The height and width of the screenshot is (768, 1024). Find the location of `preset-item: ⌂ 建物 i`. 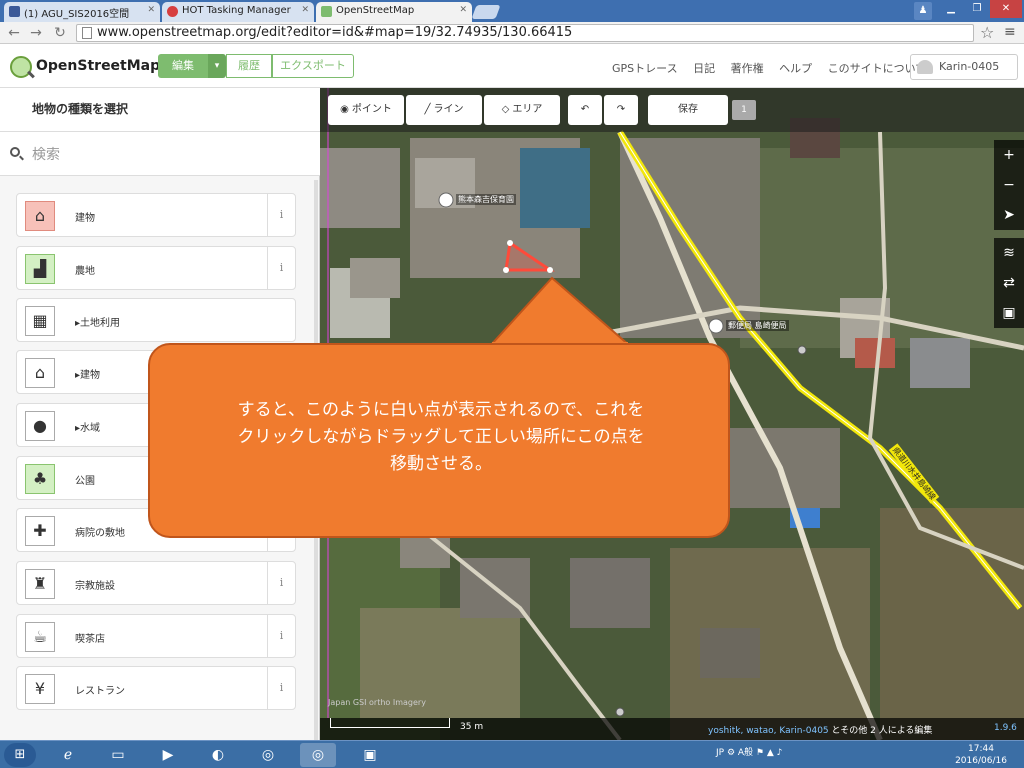

preset-item: ⌂ 建物 i is located at coordinates (156, 215).